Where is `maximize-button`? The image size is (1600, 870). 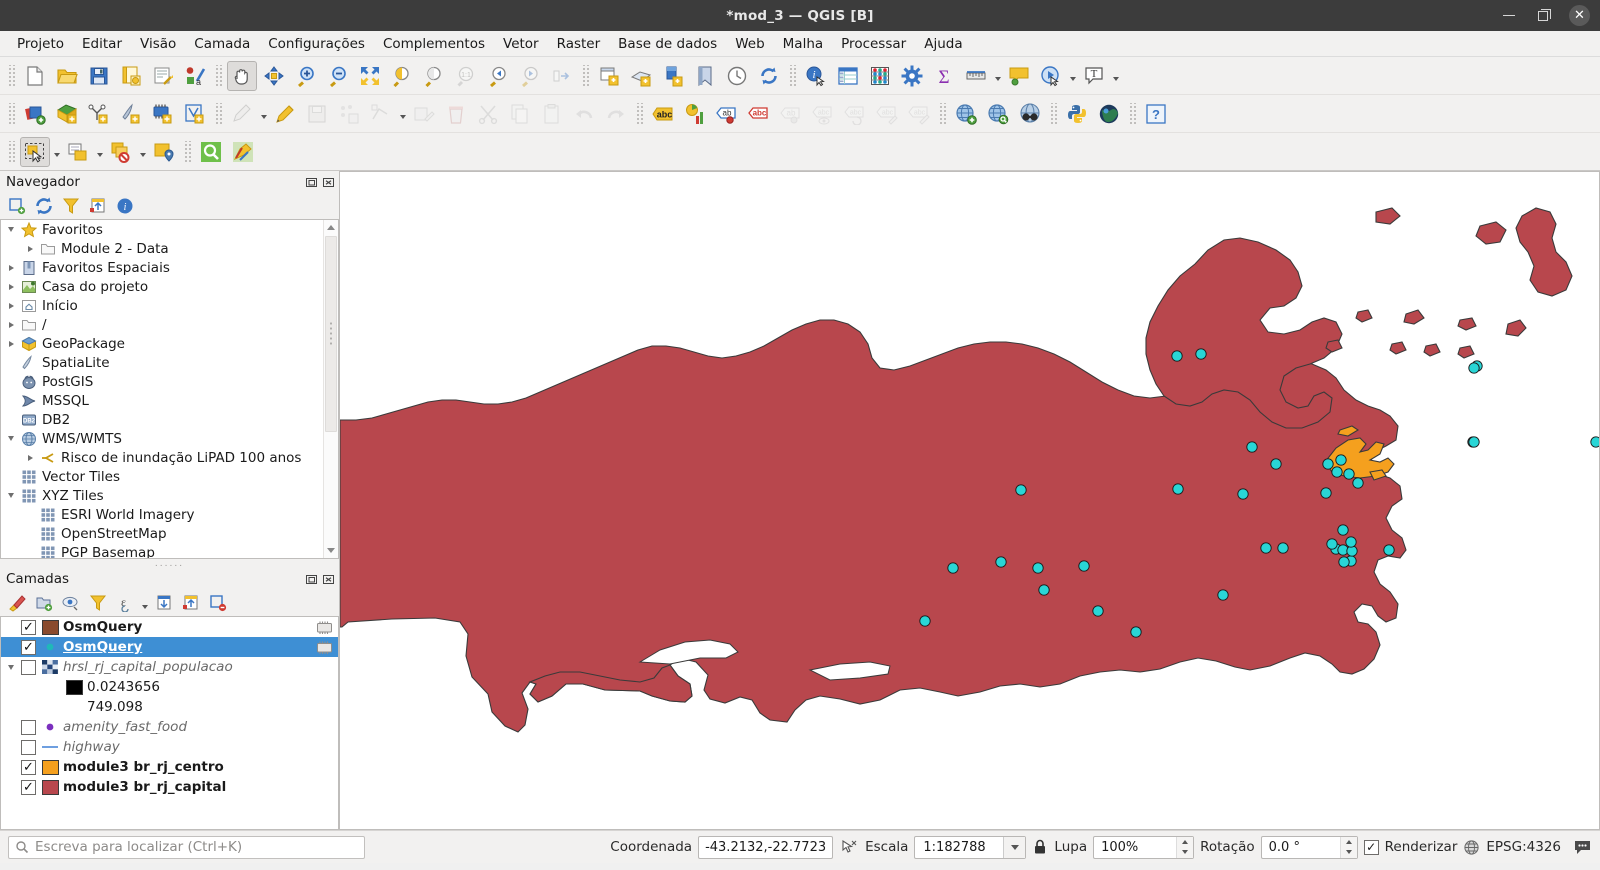 maximize-button is located at coordinates (1543, 16).